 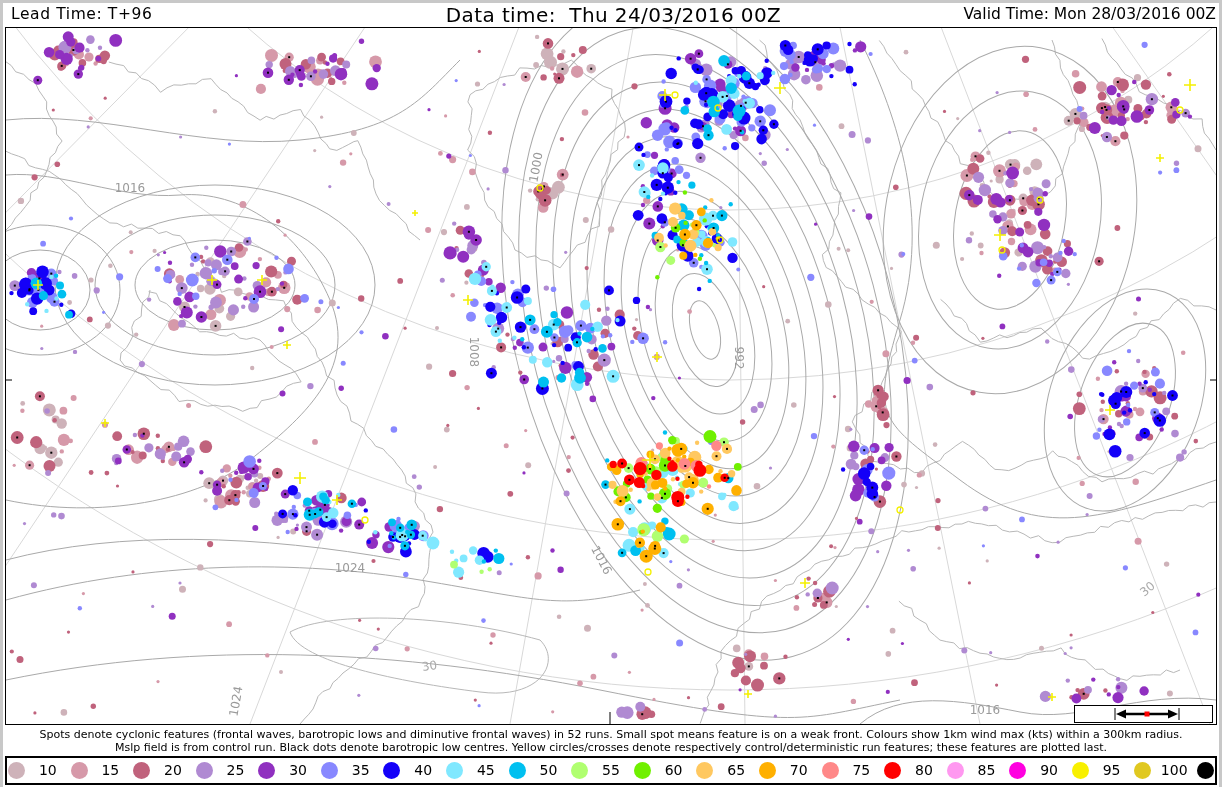 I want to click on isobar-label: 1008, so click(x=474, y=352).